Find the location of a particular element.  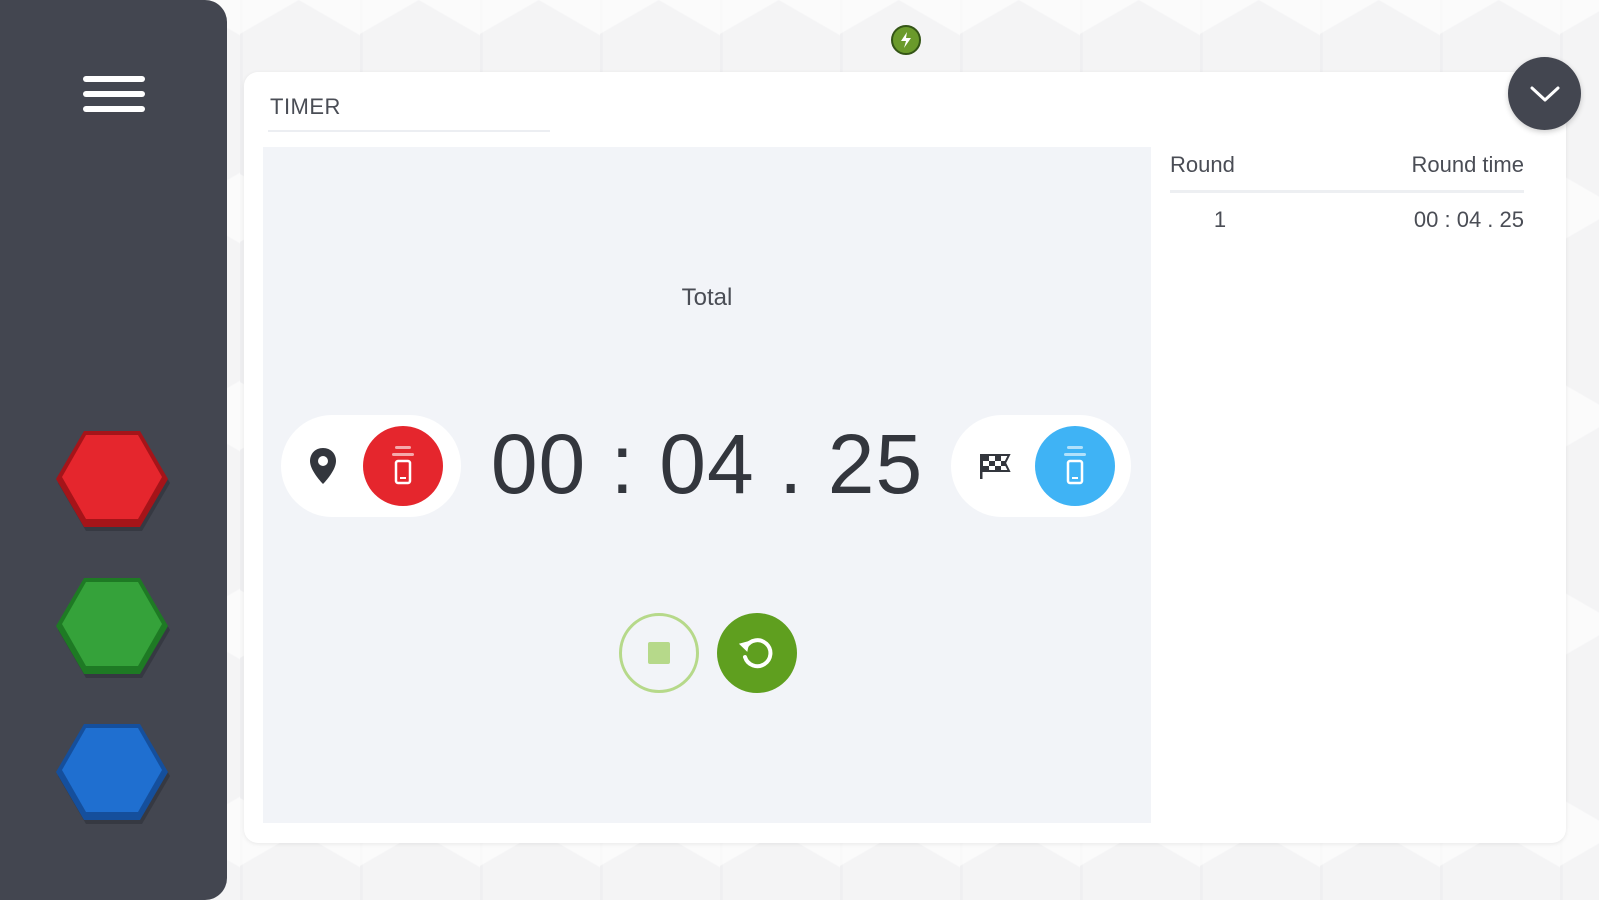

stop-button is located at coordinates (659, 653).